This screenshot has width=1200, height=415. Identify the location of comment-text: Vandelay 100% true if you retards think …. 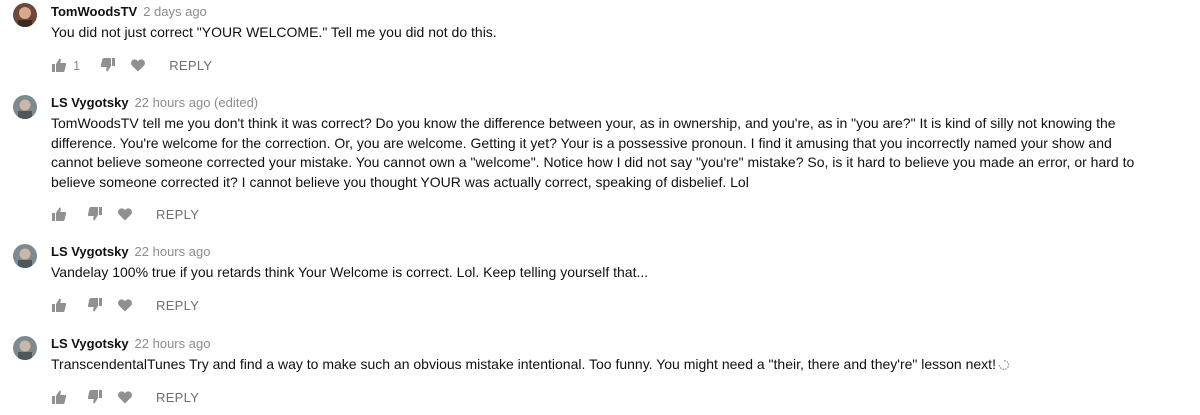
(350, 272).